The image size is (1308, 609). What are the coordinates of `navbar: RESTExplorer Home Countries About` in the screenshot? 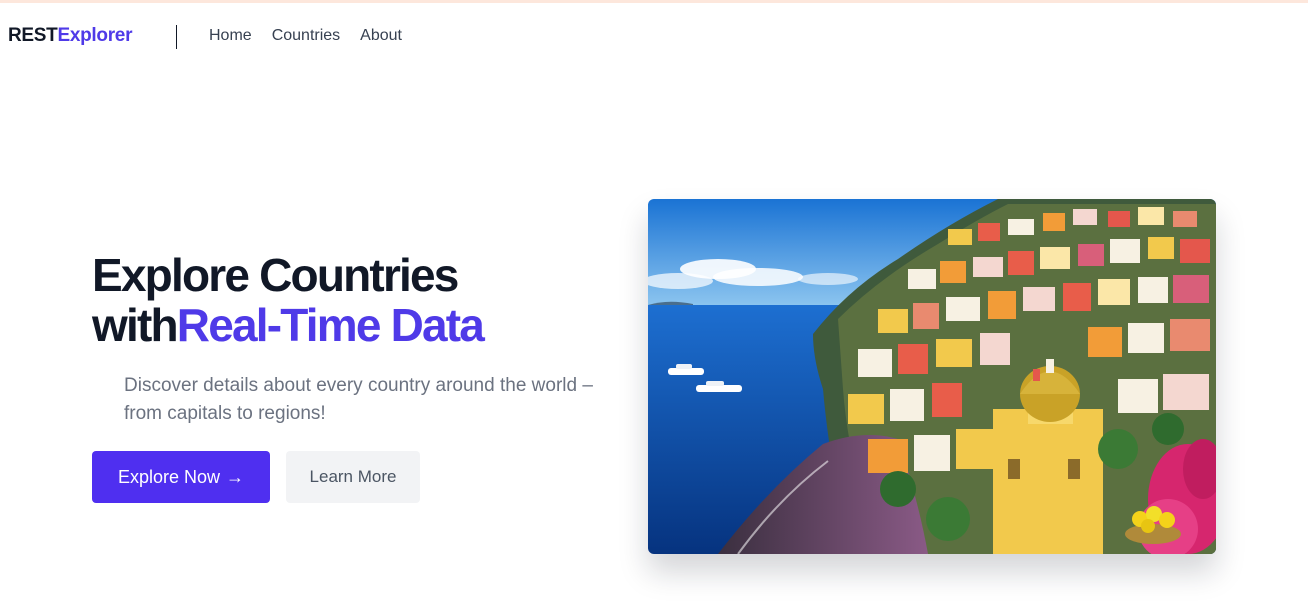 It's located at (654, 36).